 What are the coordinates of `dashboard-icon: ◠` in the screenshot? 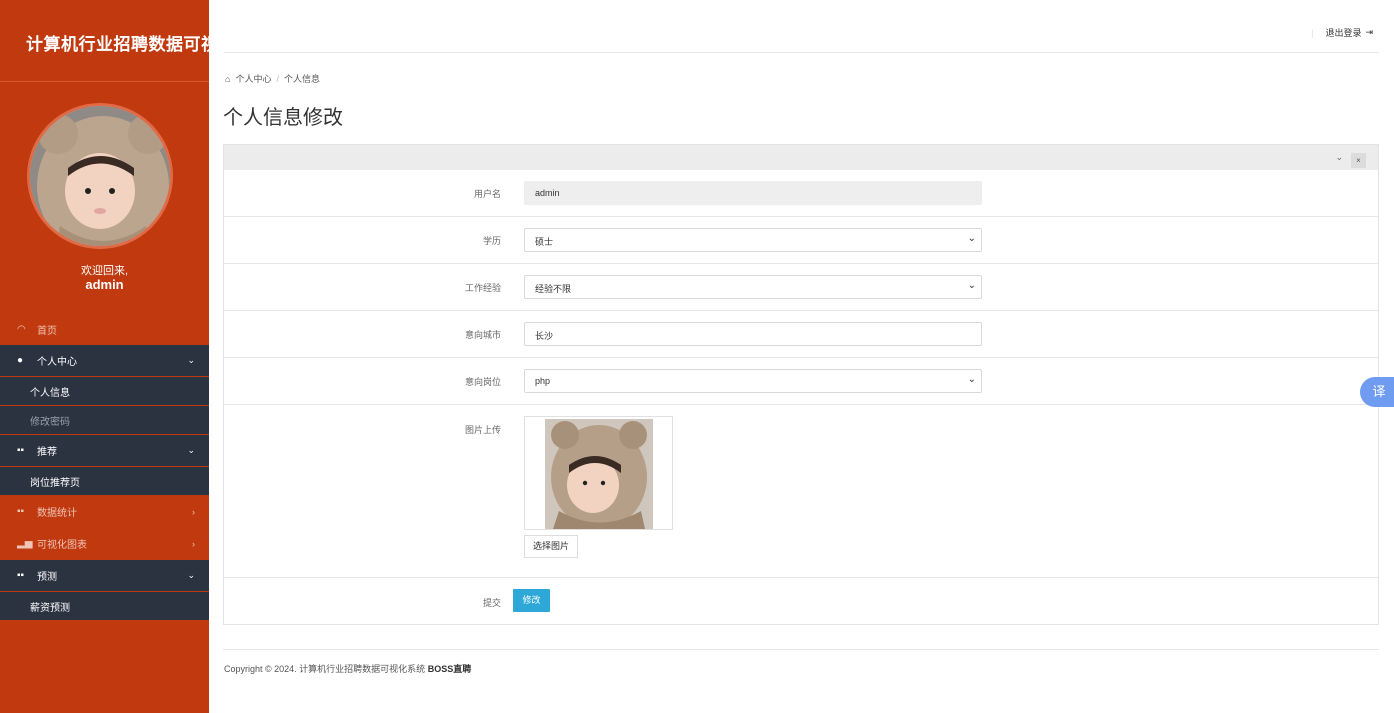 It's located at (21, 329).